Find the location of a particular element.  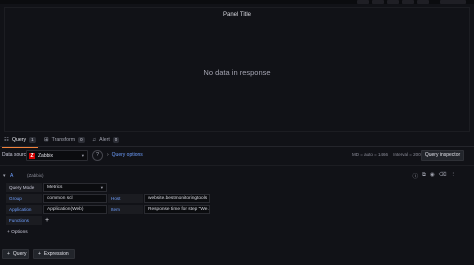

tab-query: ☷ Query 1 is located at coordinates (20, 141).